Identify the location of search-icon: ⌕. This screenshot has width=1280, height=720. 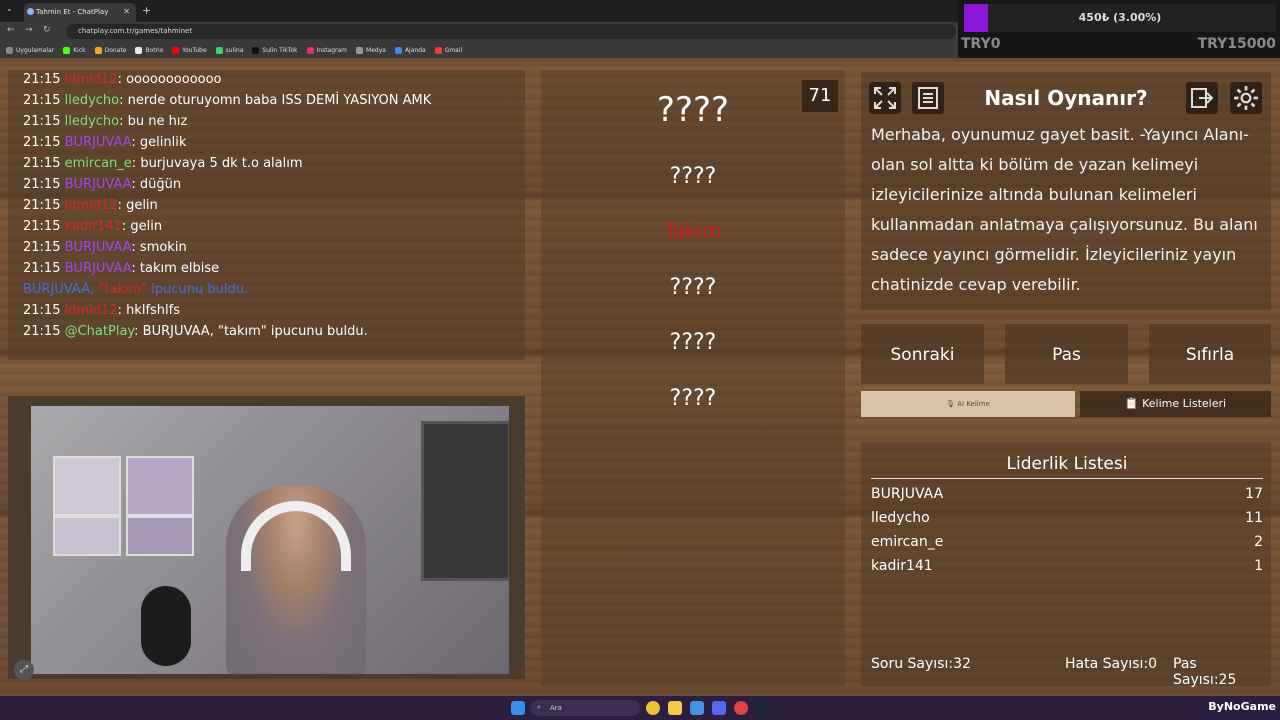
(539, 707).